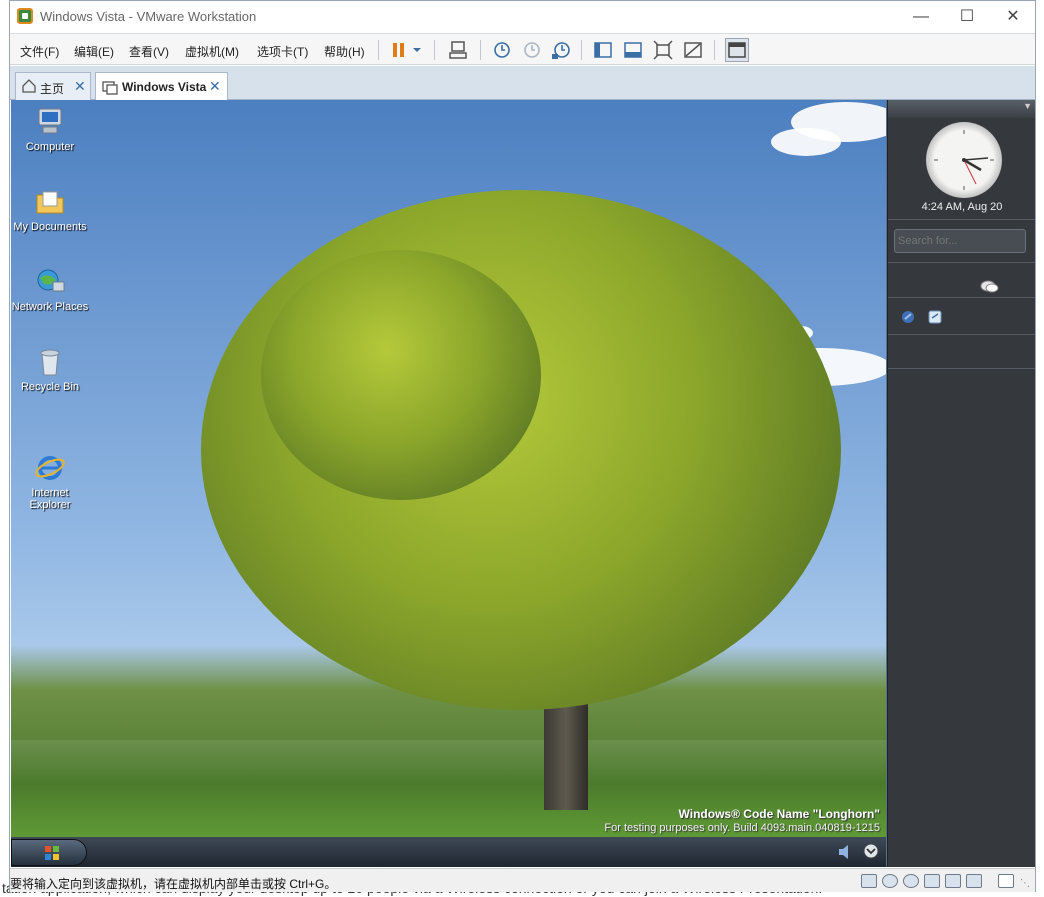  What do you see at coordinates (39, 51) in the screenshot?
I see `menu-file: 文件(F)` at bounding box center [39, 51].